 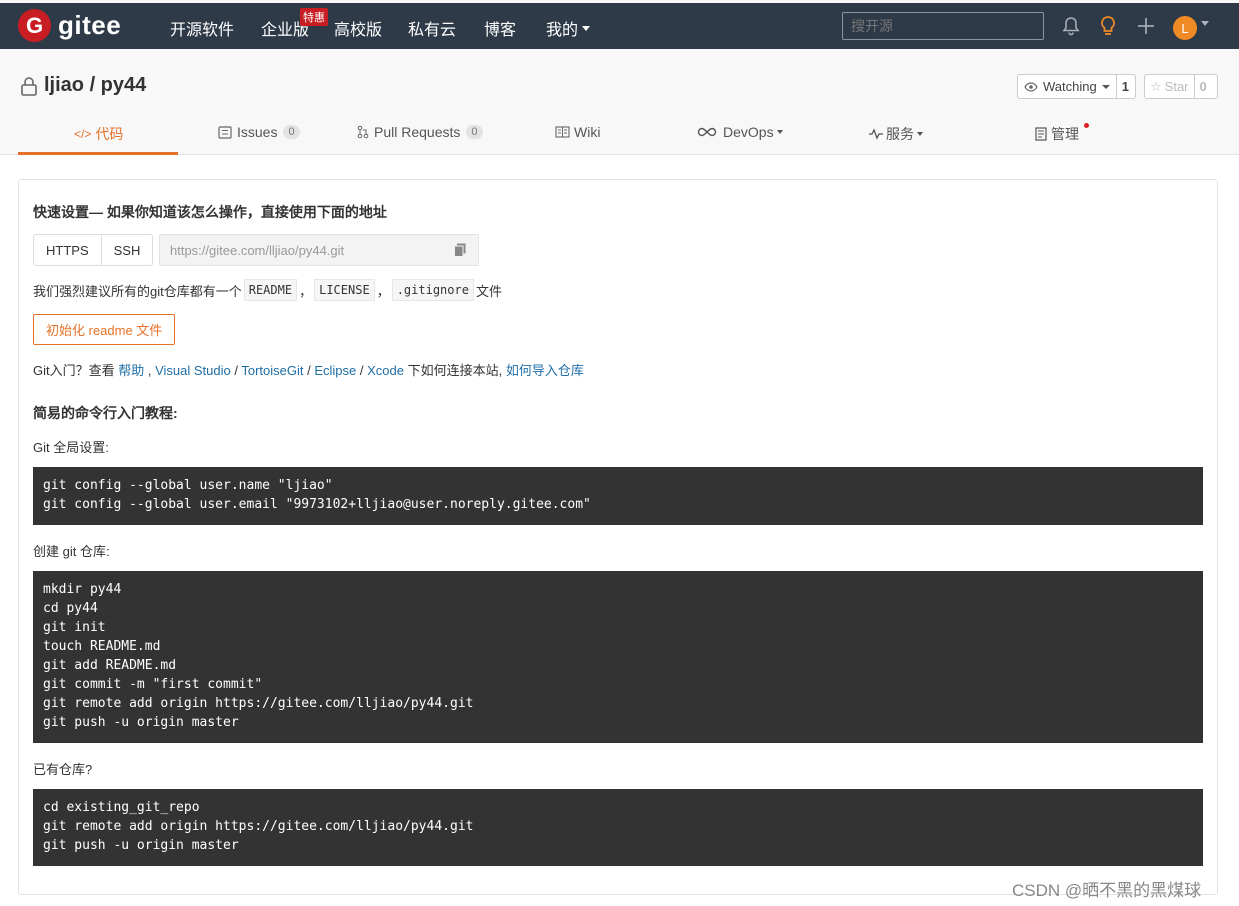 I want to click on tutorial-title: 简易的命令行入门教程:, so click(x=105, y=413).